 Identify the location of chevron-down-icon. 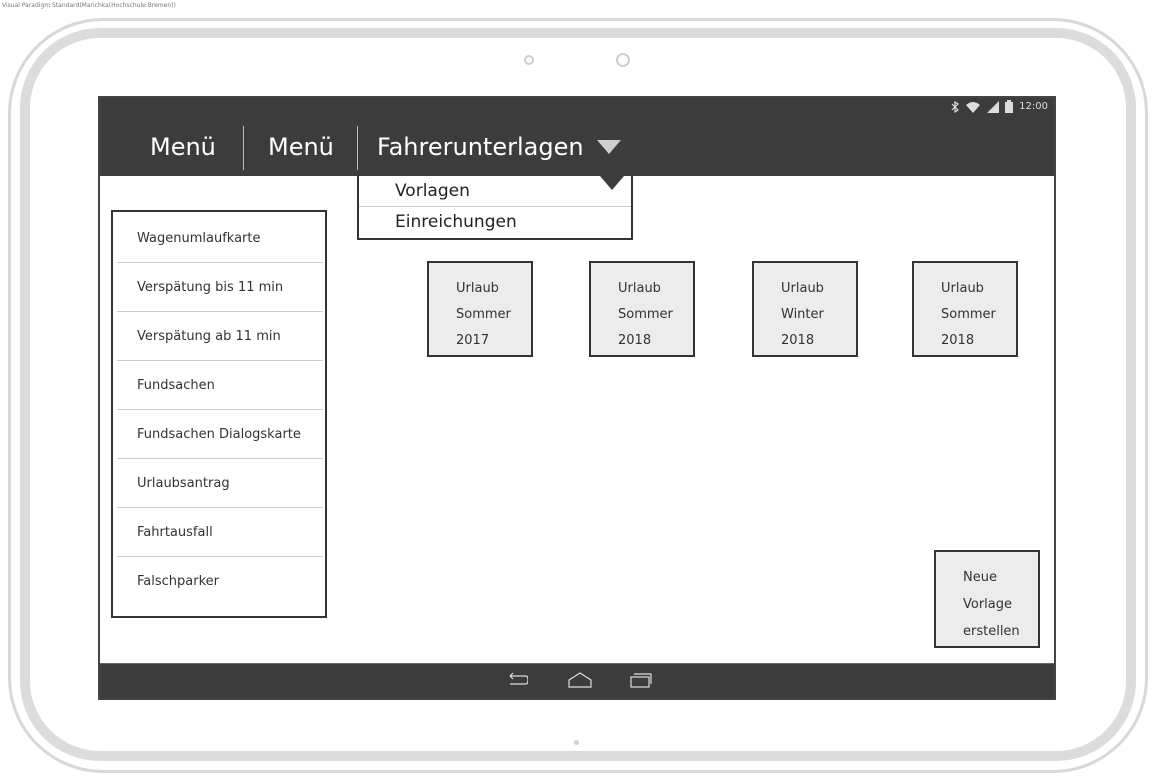
(609, 147).